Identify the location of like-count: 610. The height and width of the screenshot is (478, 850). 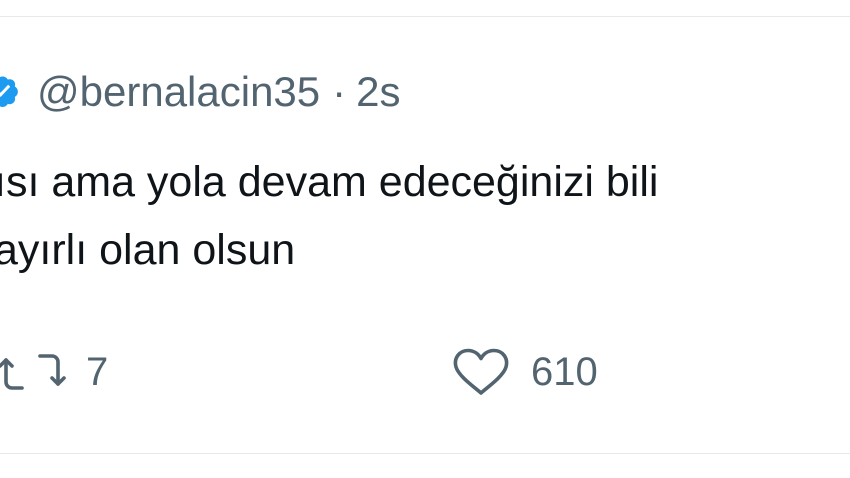
(564, 371).